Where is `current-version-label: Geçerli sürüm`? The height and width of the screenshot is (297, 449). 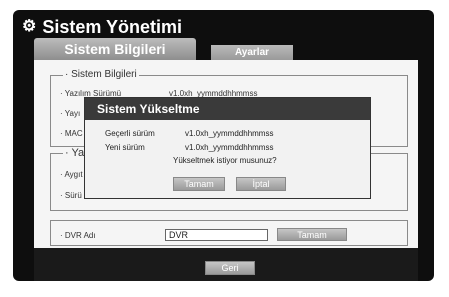
current-version-label: Geçerli sürüm is located at coordinates (130, 133).